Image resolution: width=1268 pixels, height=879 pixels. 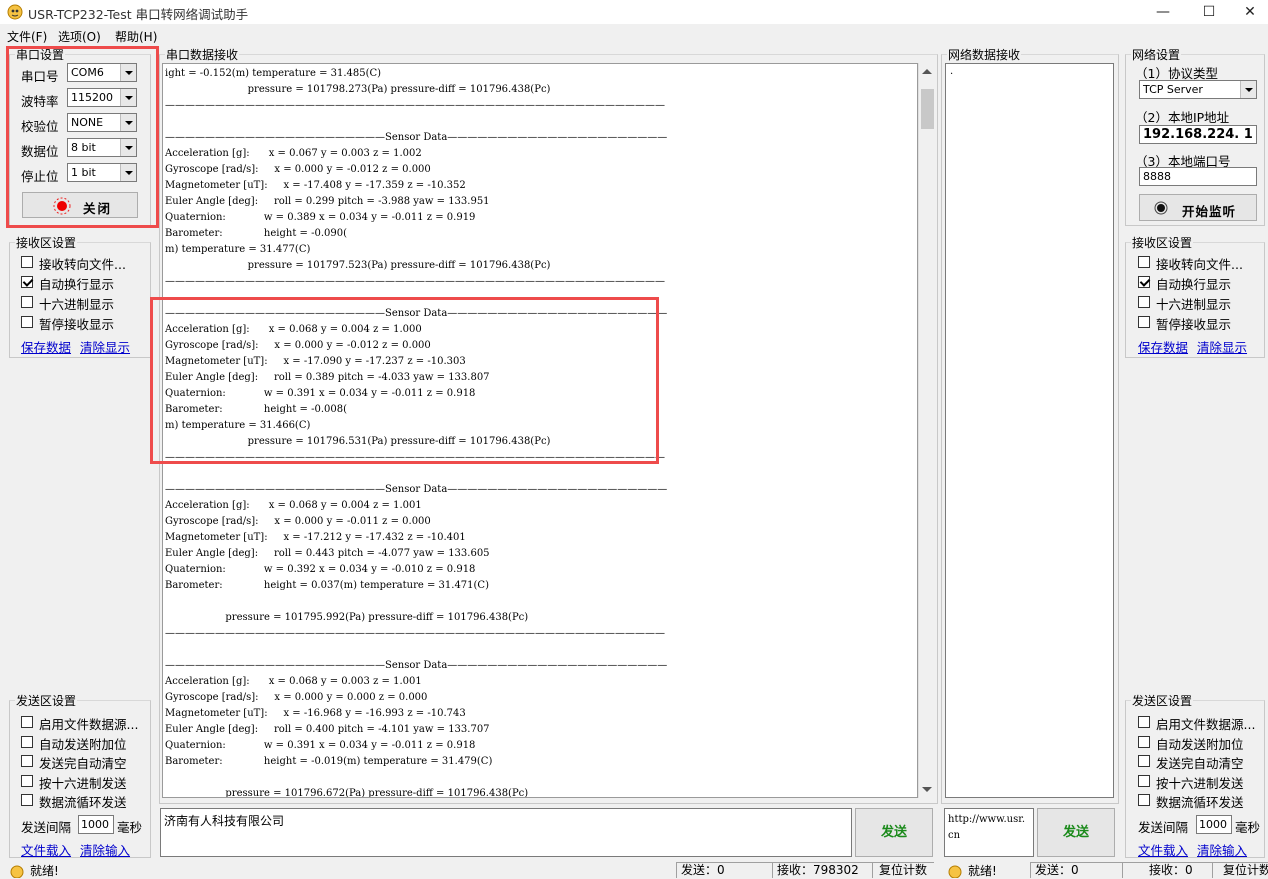 What do you see at coordinates (1163, 346) in the screenshot?
I see `right-save-data-link: 保存数据` at bounding box center [1163, 346].